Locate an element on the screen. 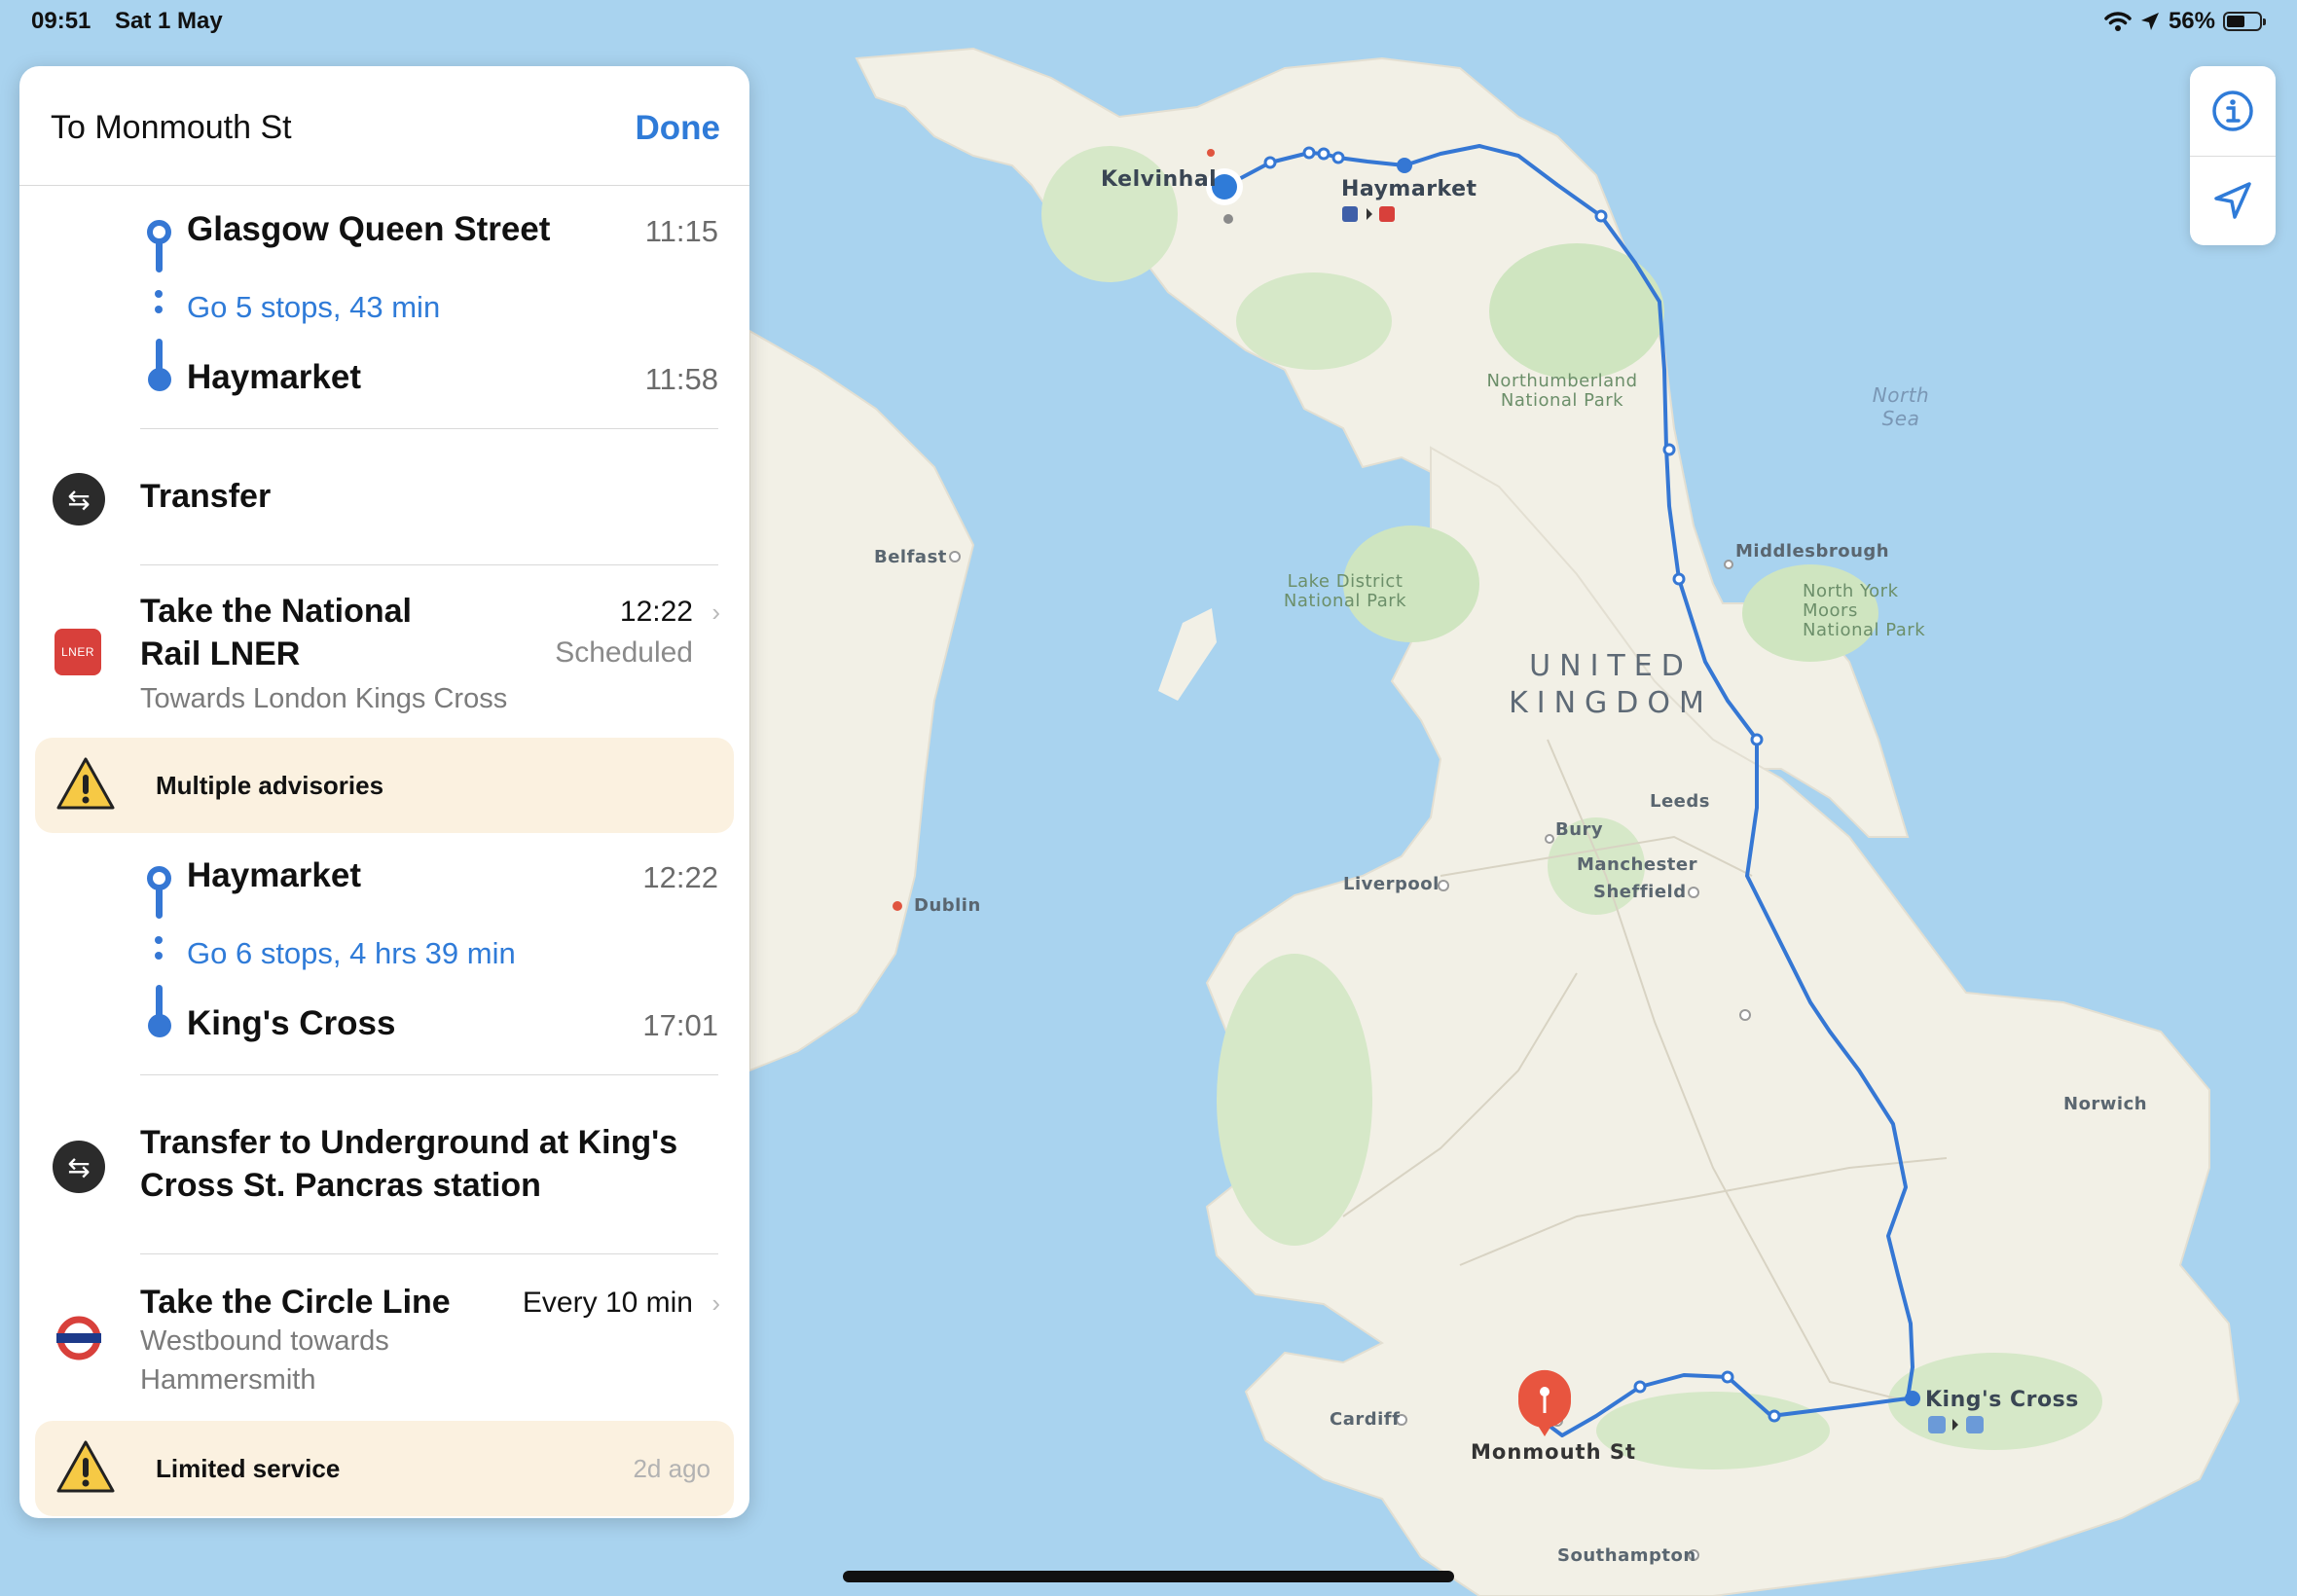  locate-me-button is located at coordinates (2233, 200).